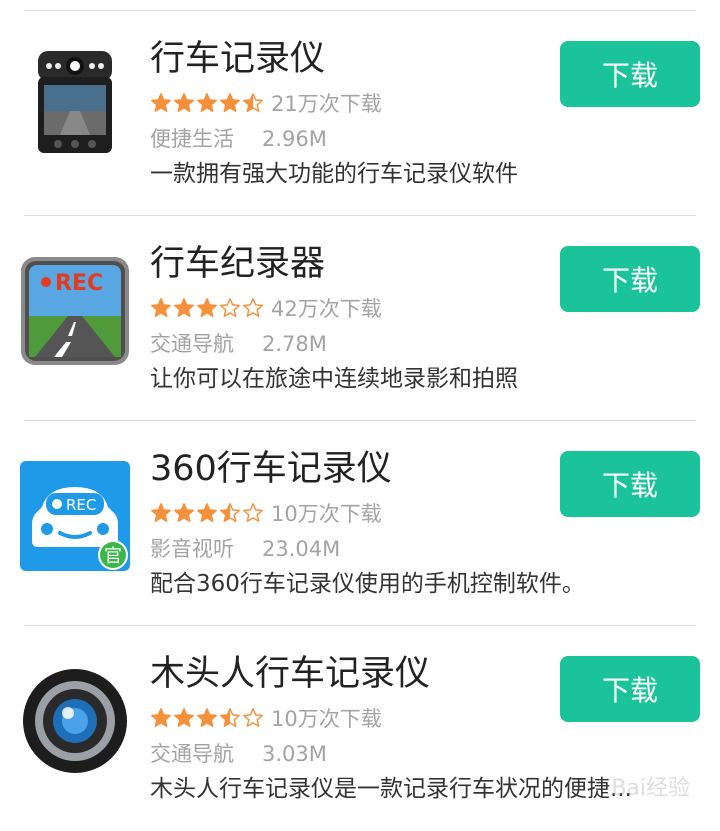 The height and width of the screenshot is (831, 720). Describe the element at coordinates (334, 174) in the screenshot. I see `app-description: 一款拥有强大功能的行车记录仪软件` at that location.